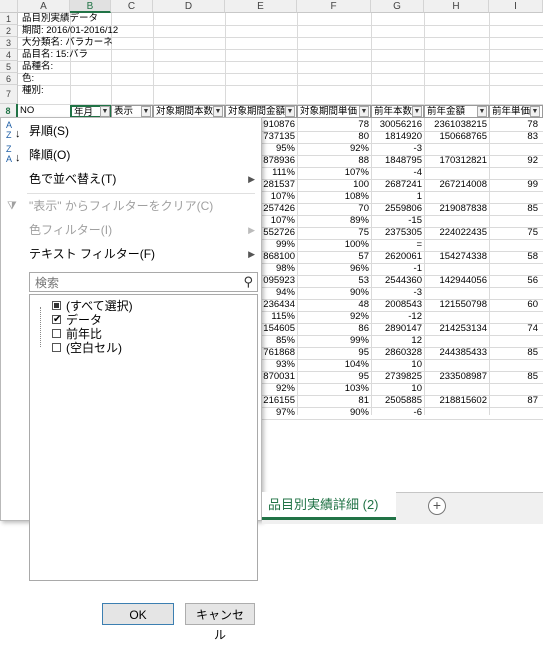 Image resolution: width=543 pixels, height=645 pixels. Describe the element at coordinates (334, 185) in the screenshot. I see `table-cell: 100` at that location.